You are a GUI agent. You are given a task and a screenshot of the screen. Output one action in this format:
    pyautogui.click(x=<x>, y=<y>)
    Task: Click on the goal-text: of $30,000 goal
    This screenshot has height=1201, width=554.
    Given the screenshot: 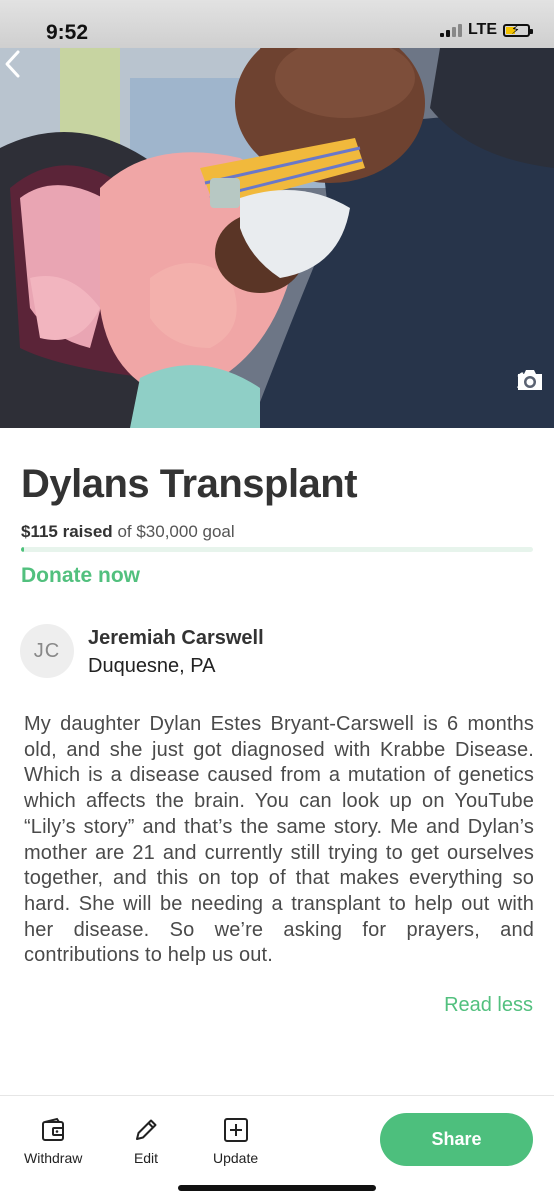 What is the action you would take?
    pyautogui.click(x=176, y=531)
    